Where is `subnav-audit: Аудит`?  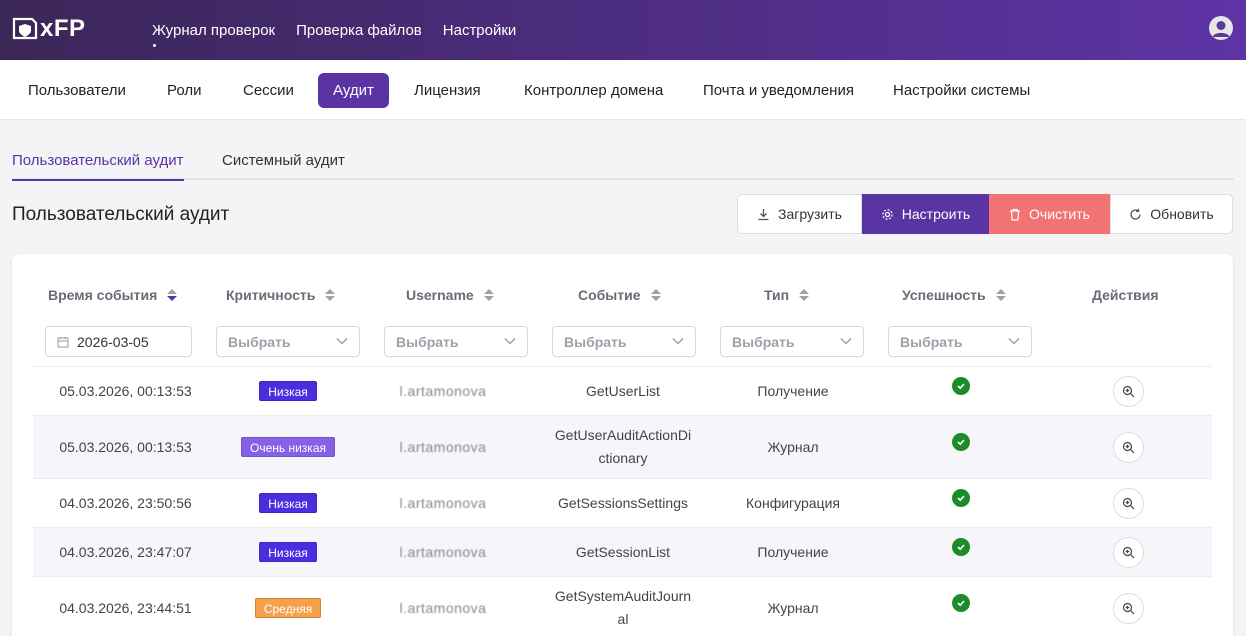
subnav-audit: Аудит is located at coordinates (353, 90).